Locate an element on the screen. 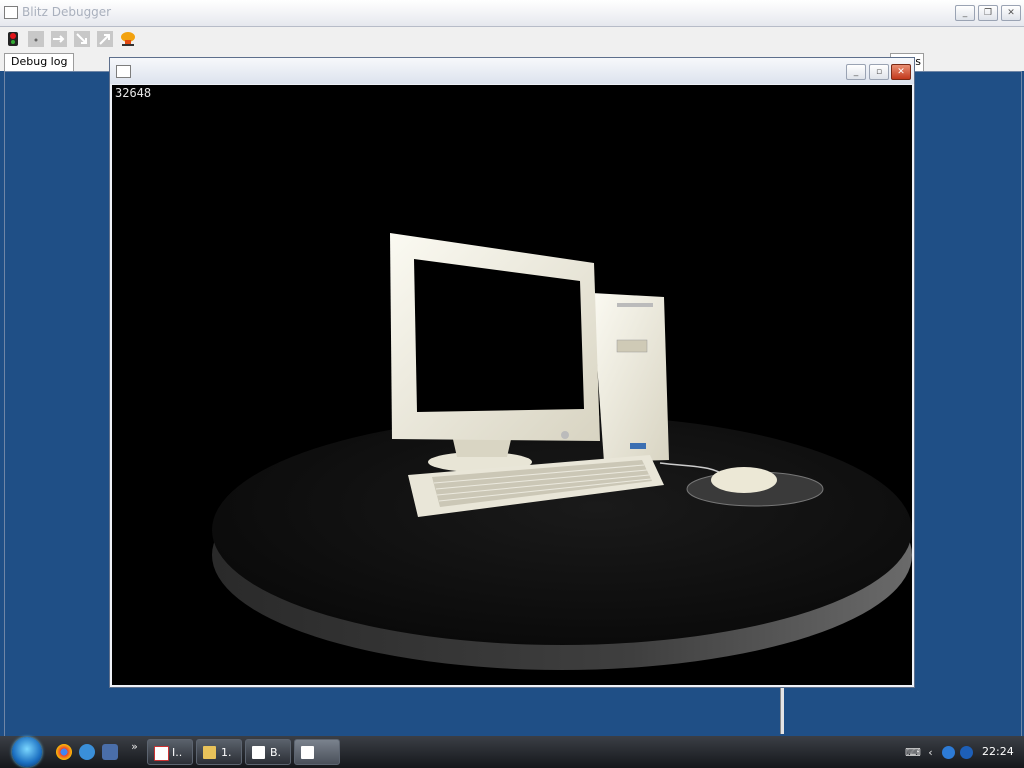  tab-debug-log: Debug log is located at coordinates (39, 62).